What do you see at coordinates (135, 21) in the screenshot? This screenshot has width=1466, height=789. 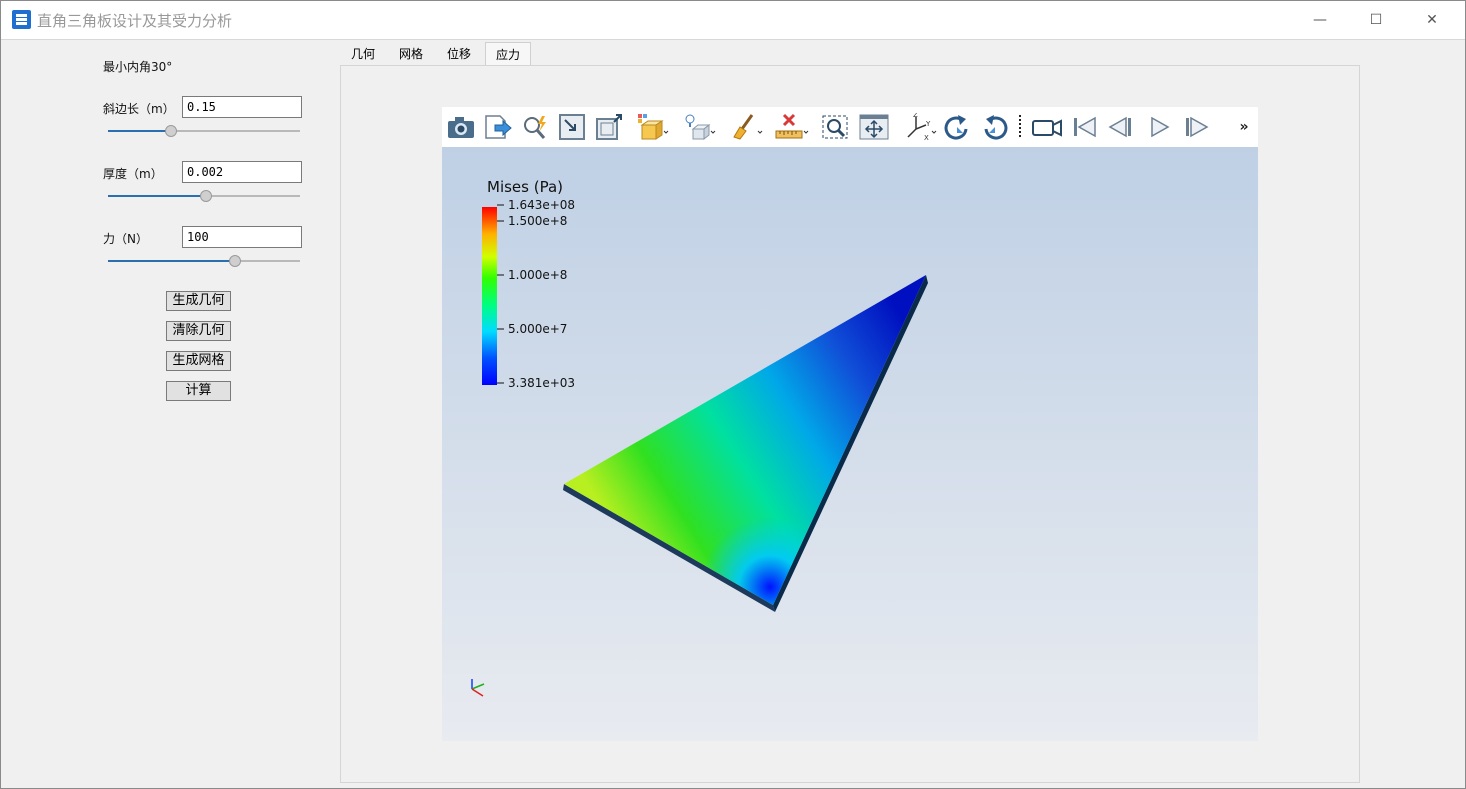 I see `window-title: 直角三角板设计及其受力分析` at bounding box center [135, 21].